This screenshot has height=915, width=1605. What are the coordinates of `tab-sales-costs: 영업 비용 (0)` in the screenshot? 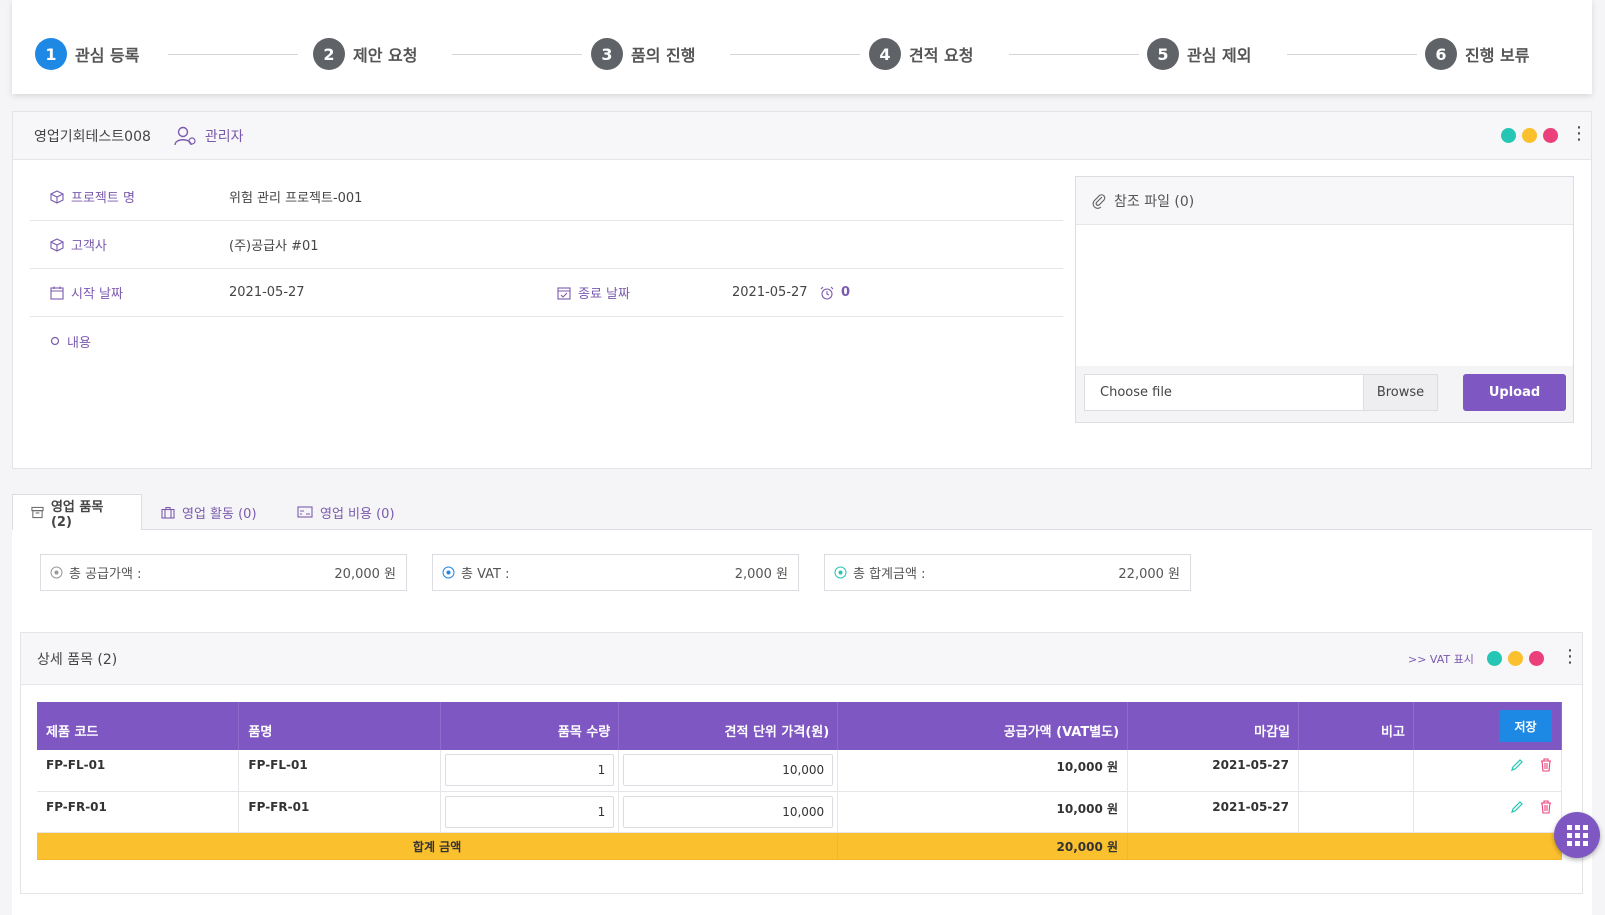 It's located at (346, 512).